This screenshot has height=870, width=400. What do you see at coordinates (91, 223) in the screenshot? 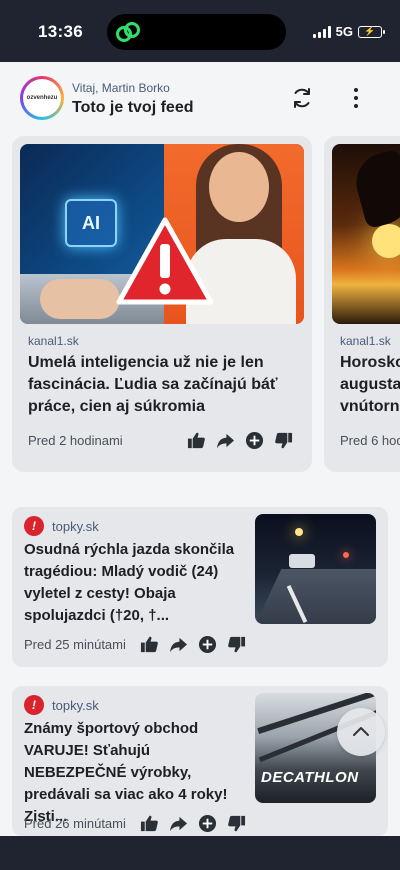
I see `ai-chip-graphic: AI` at bounding box center [91, 223].